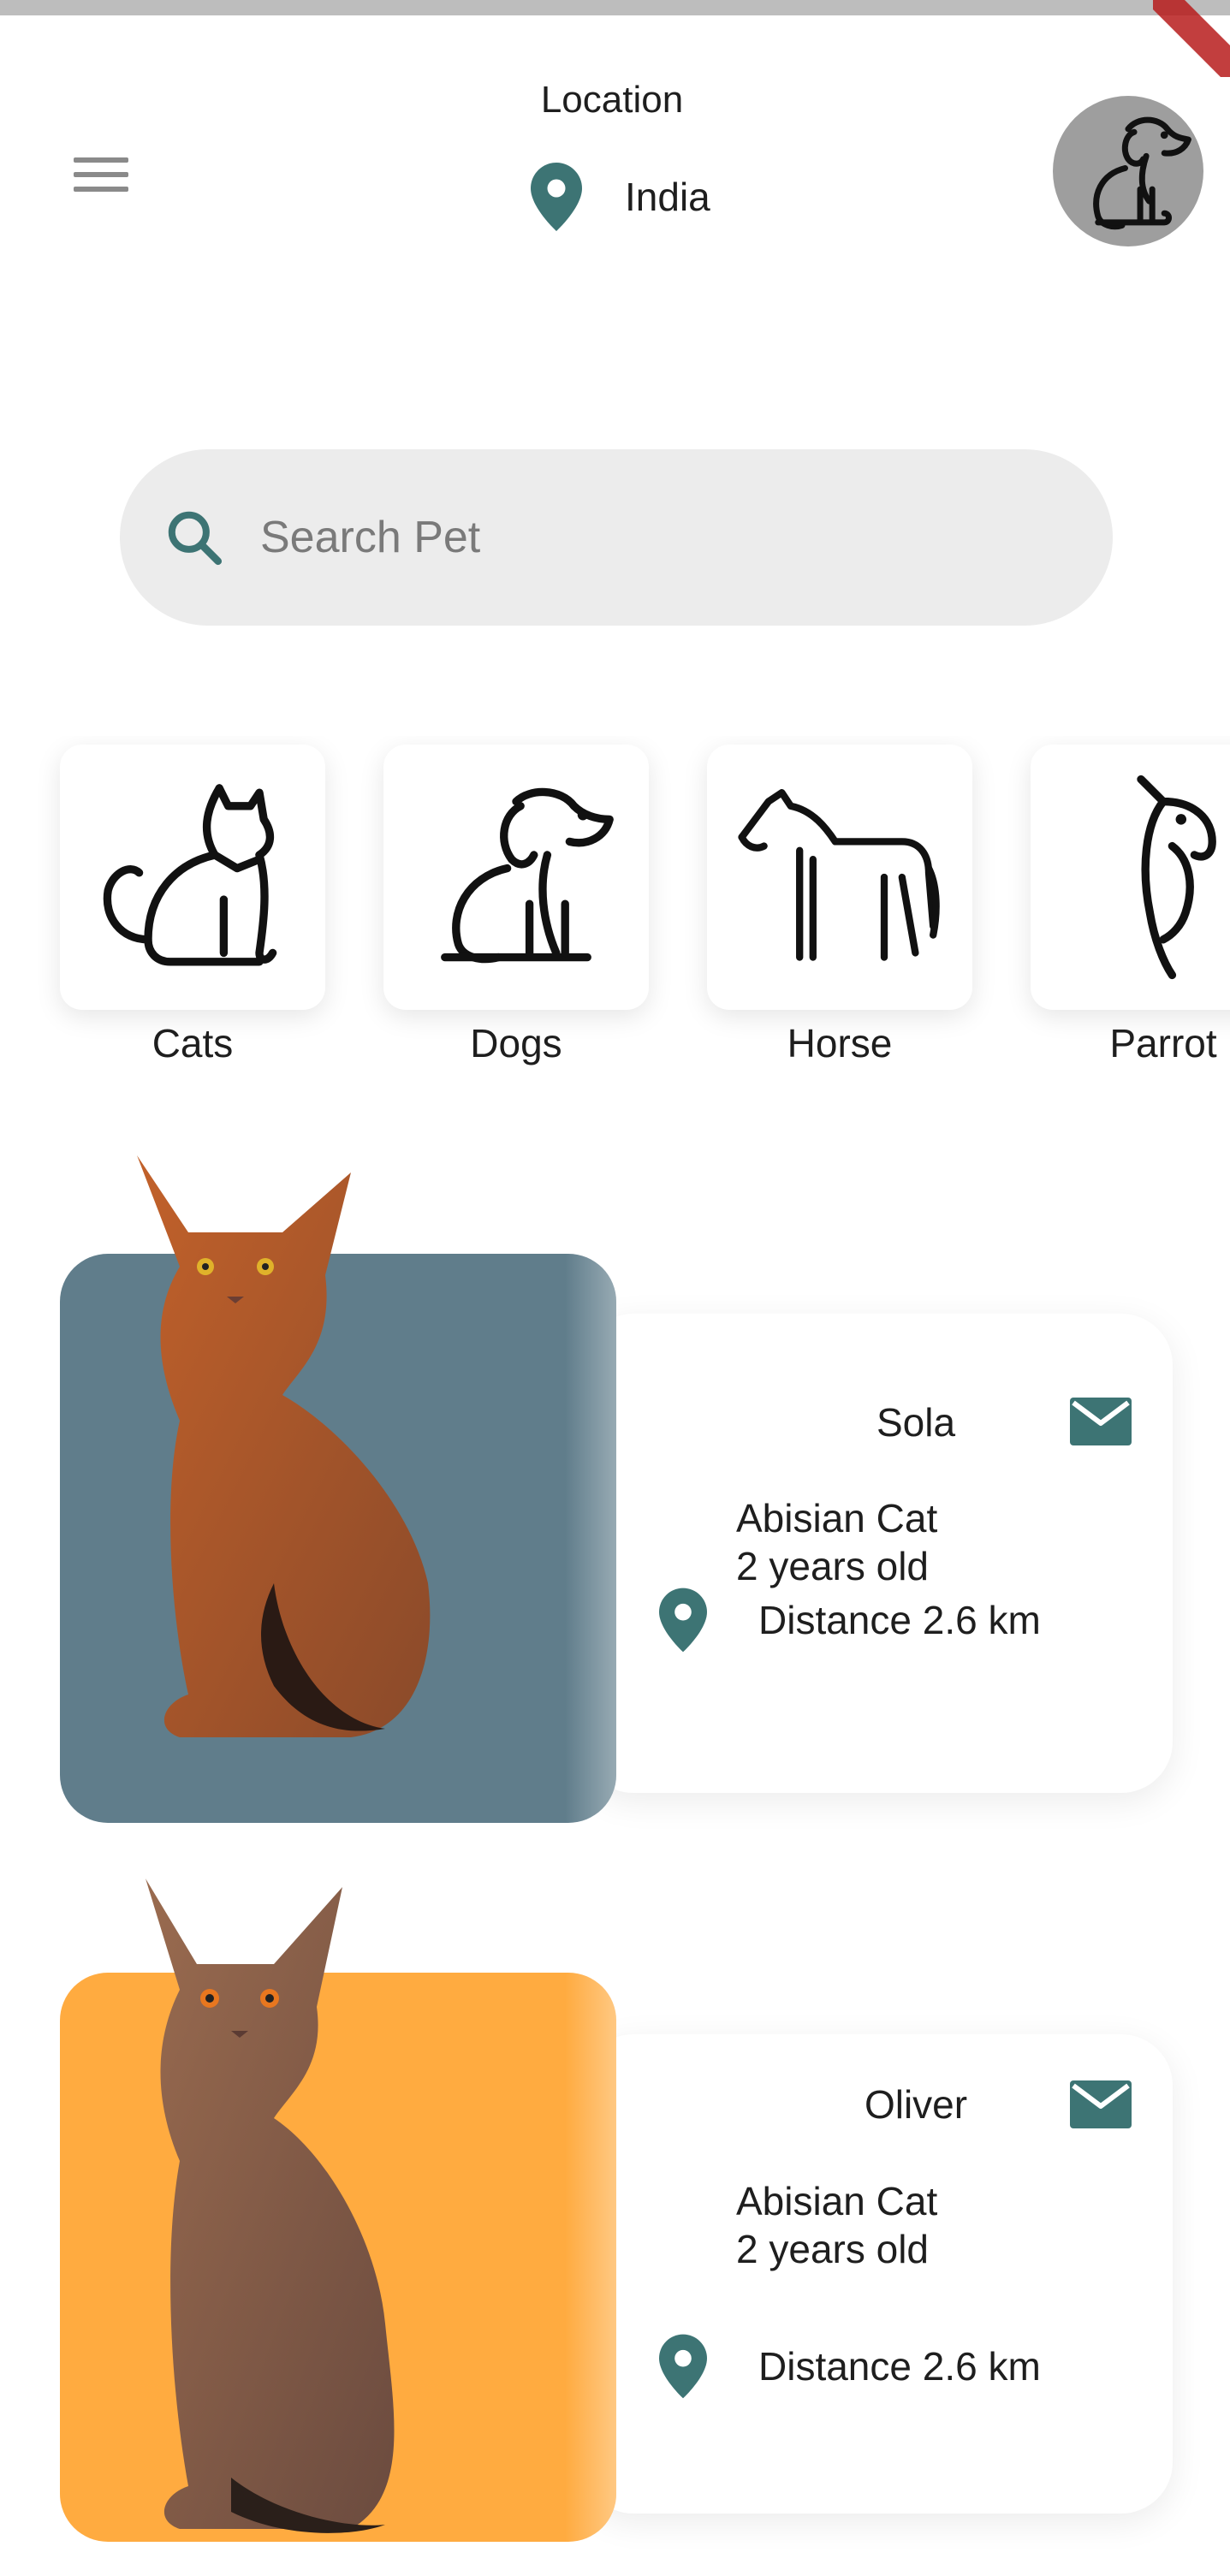 Image resolution: width=1230 pixels, height=2576 pixels. What do you see at coordinates (840, 1043) in the screenshot?
I see `category-label: Horse` at bounding box center [840, 1043].